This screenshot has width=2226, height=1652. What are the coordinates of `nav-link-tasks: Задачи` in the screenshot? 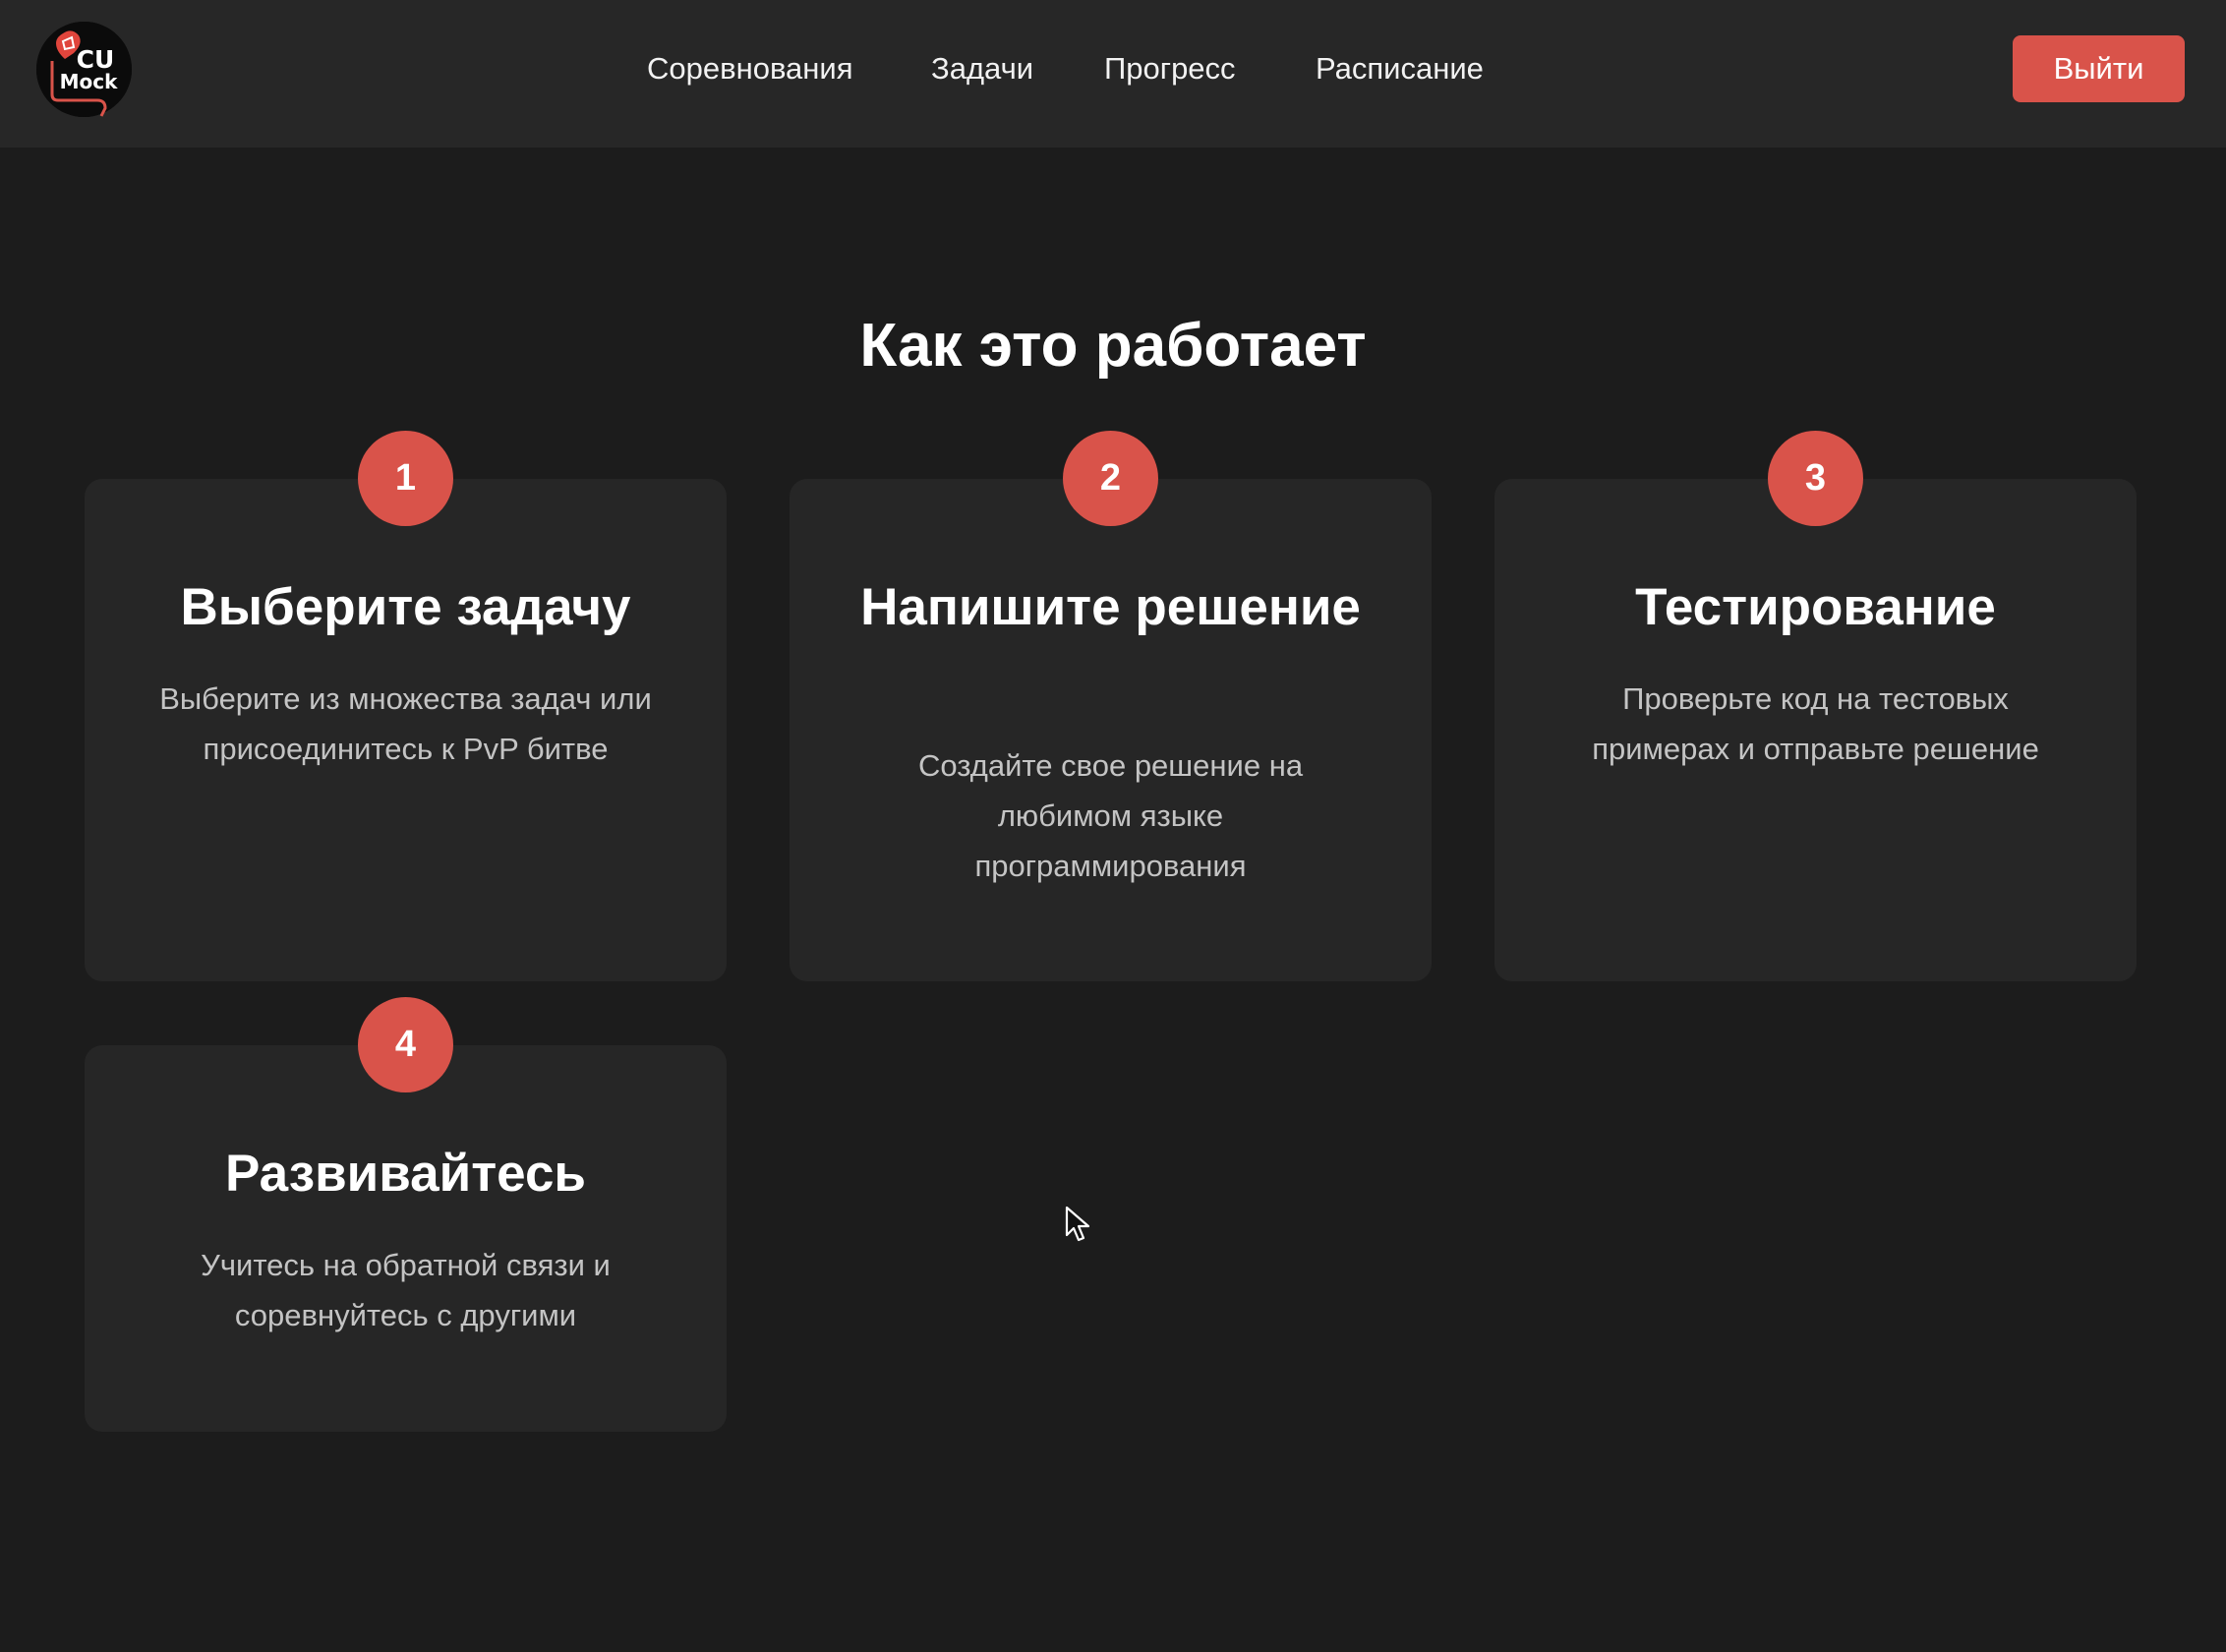 It's located at (982, 68).